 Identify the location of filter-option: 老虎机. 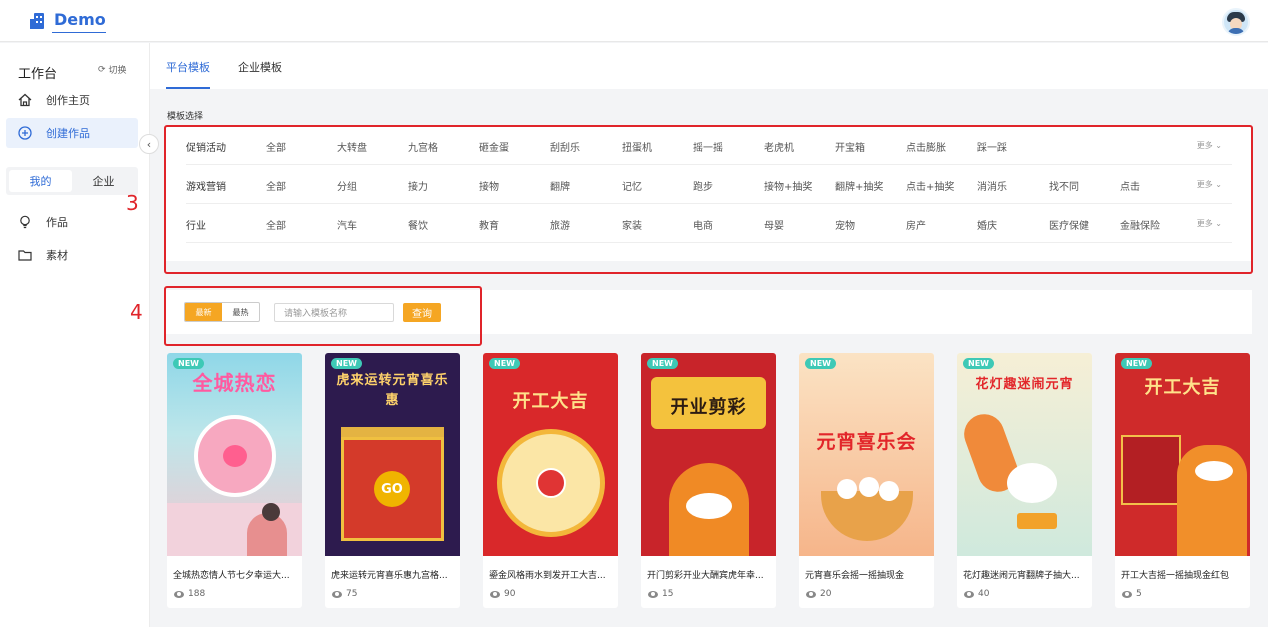
(779, 146).